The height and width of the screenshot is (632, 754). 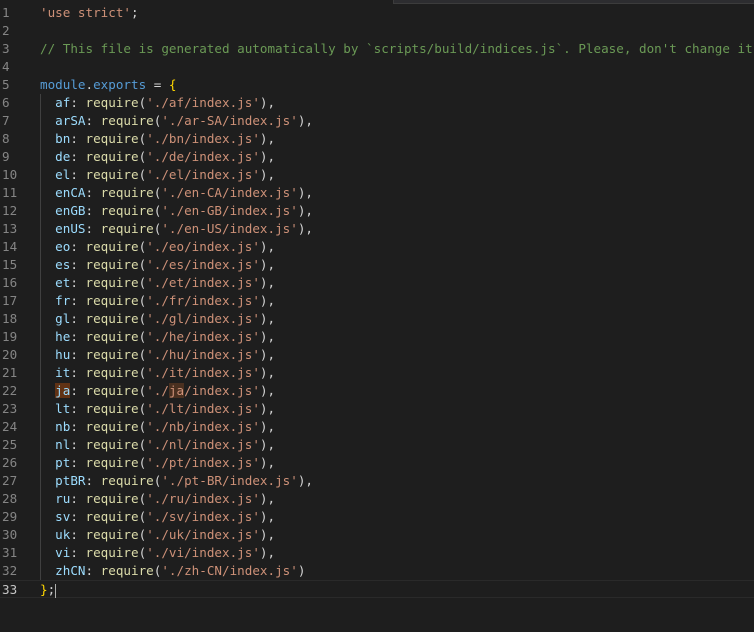 I want to click on code-line: 28 ru: require('./ru/index.js'),, so click(x=377, y=499).